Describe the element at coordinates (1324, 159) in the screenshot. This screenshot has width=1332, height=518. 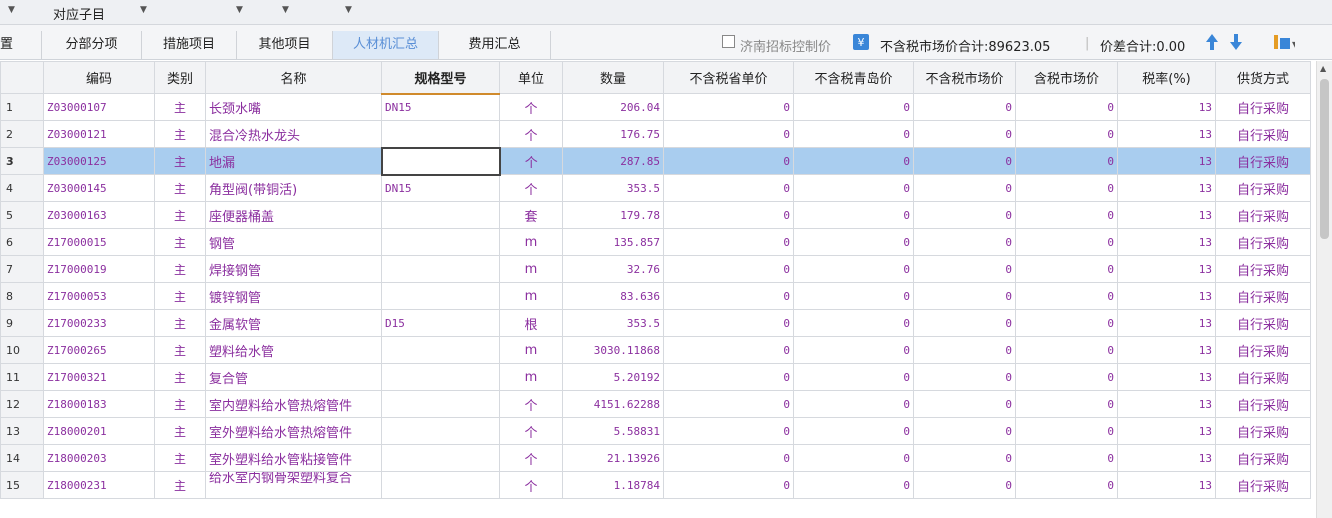
I see `scroll-thumb` at that location.